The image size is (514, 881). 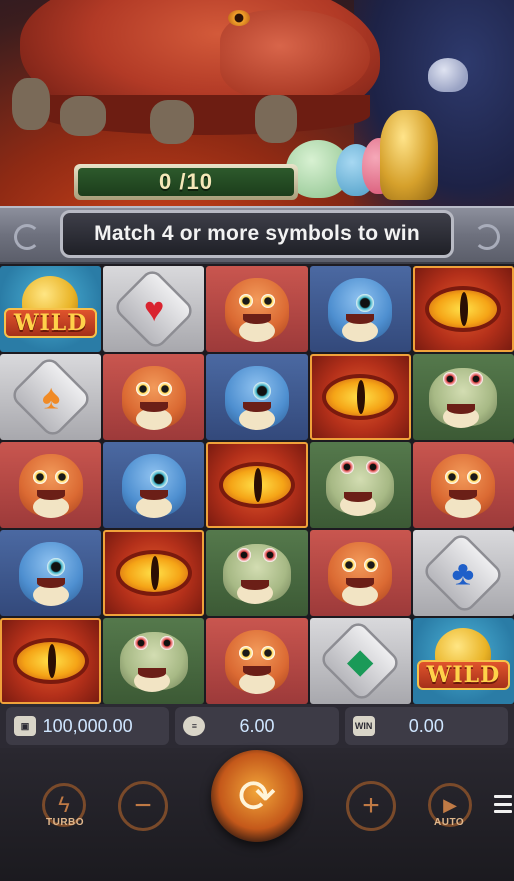 I want to click on minus-icon: −, so click(x=143, y=805).